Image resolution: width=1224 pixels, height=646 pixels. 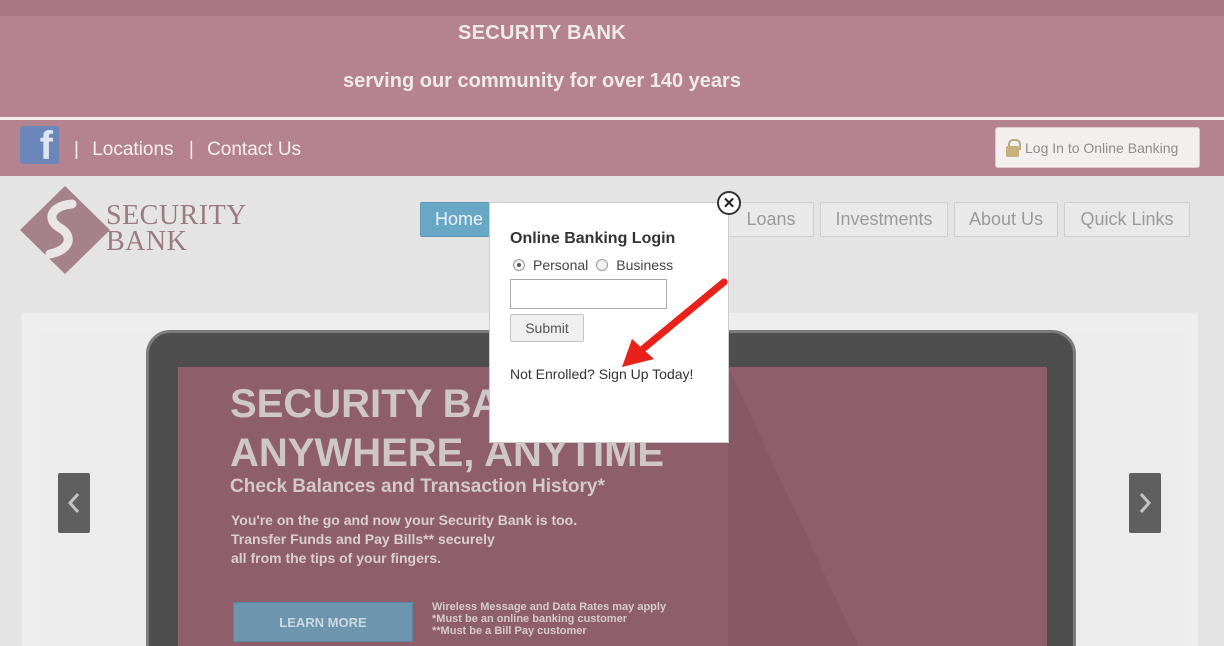 I want to click on submit-button: Submit, so click(x=547, y=328).